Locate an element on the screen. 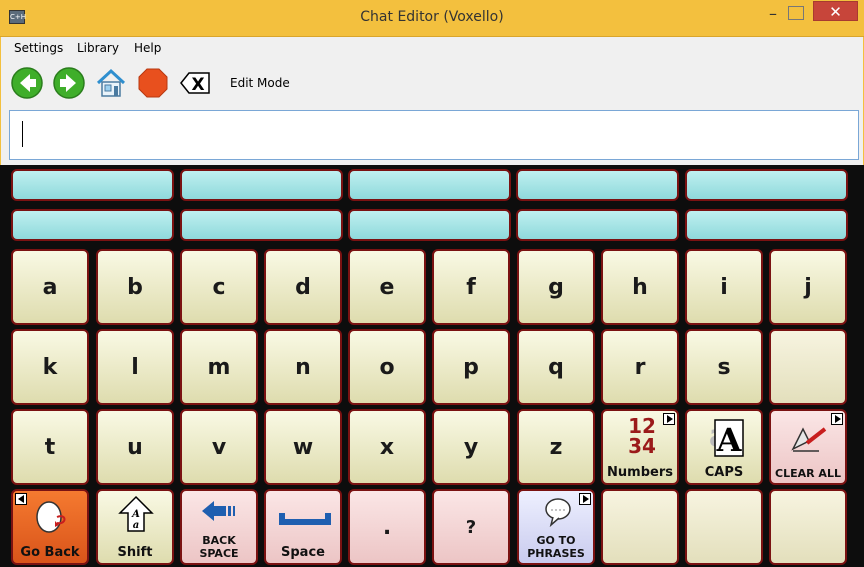  menu-settings: Settings is located at coordinates (38, 48).